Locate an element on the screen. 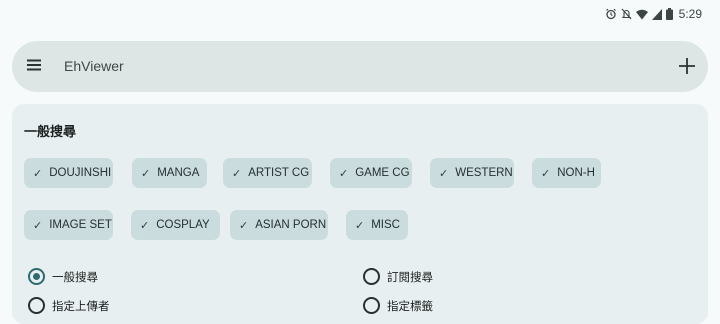 This screenshot has width=720, height=324. mute-icon is located at coordinates (626, 14).